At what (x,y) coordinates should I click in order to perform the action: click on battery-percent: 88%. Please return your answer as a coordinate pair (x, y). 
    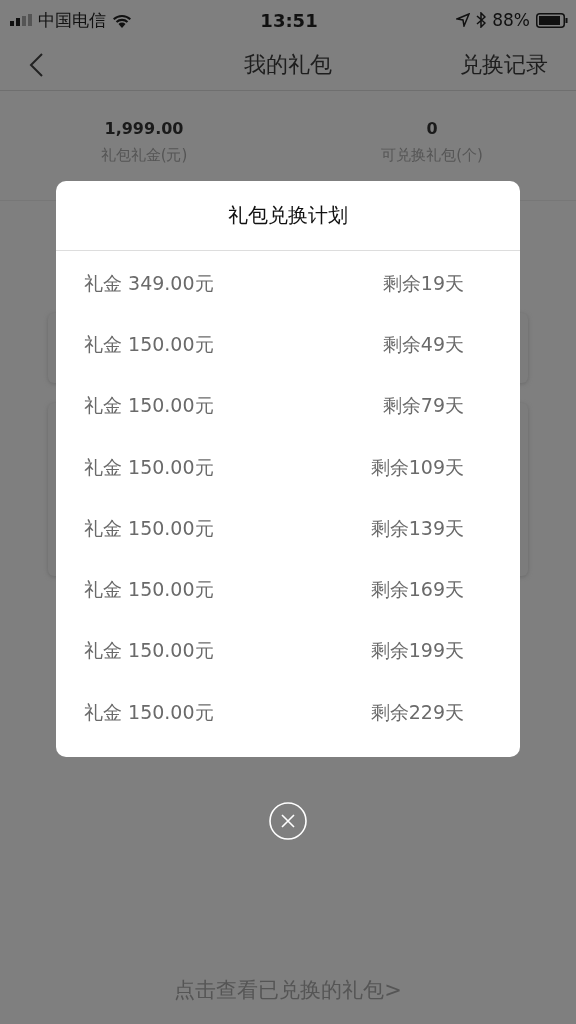
    Looking at the image, I should click on (511, 20).